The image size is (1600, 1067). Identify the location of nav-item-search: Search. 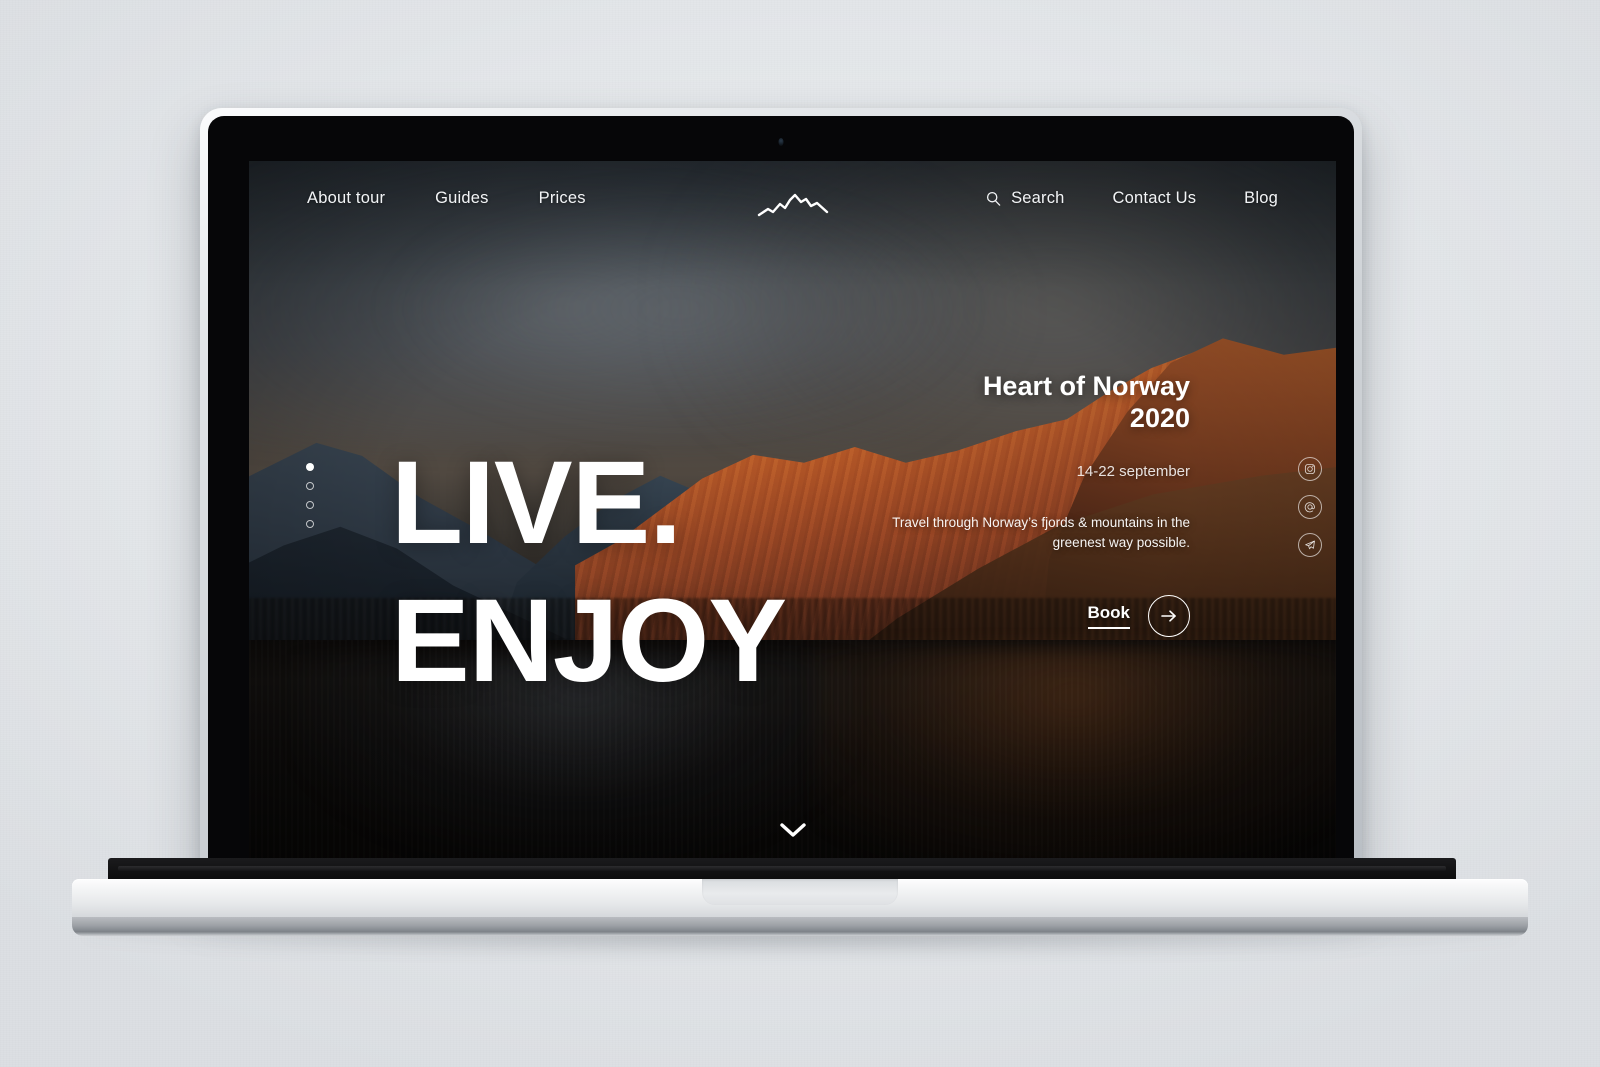
(1025, 198).